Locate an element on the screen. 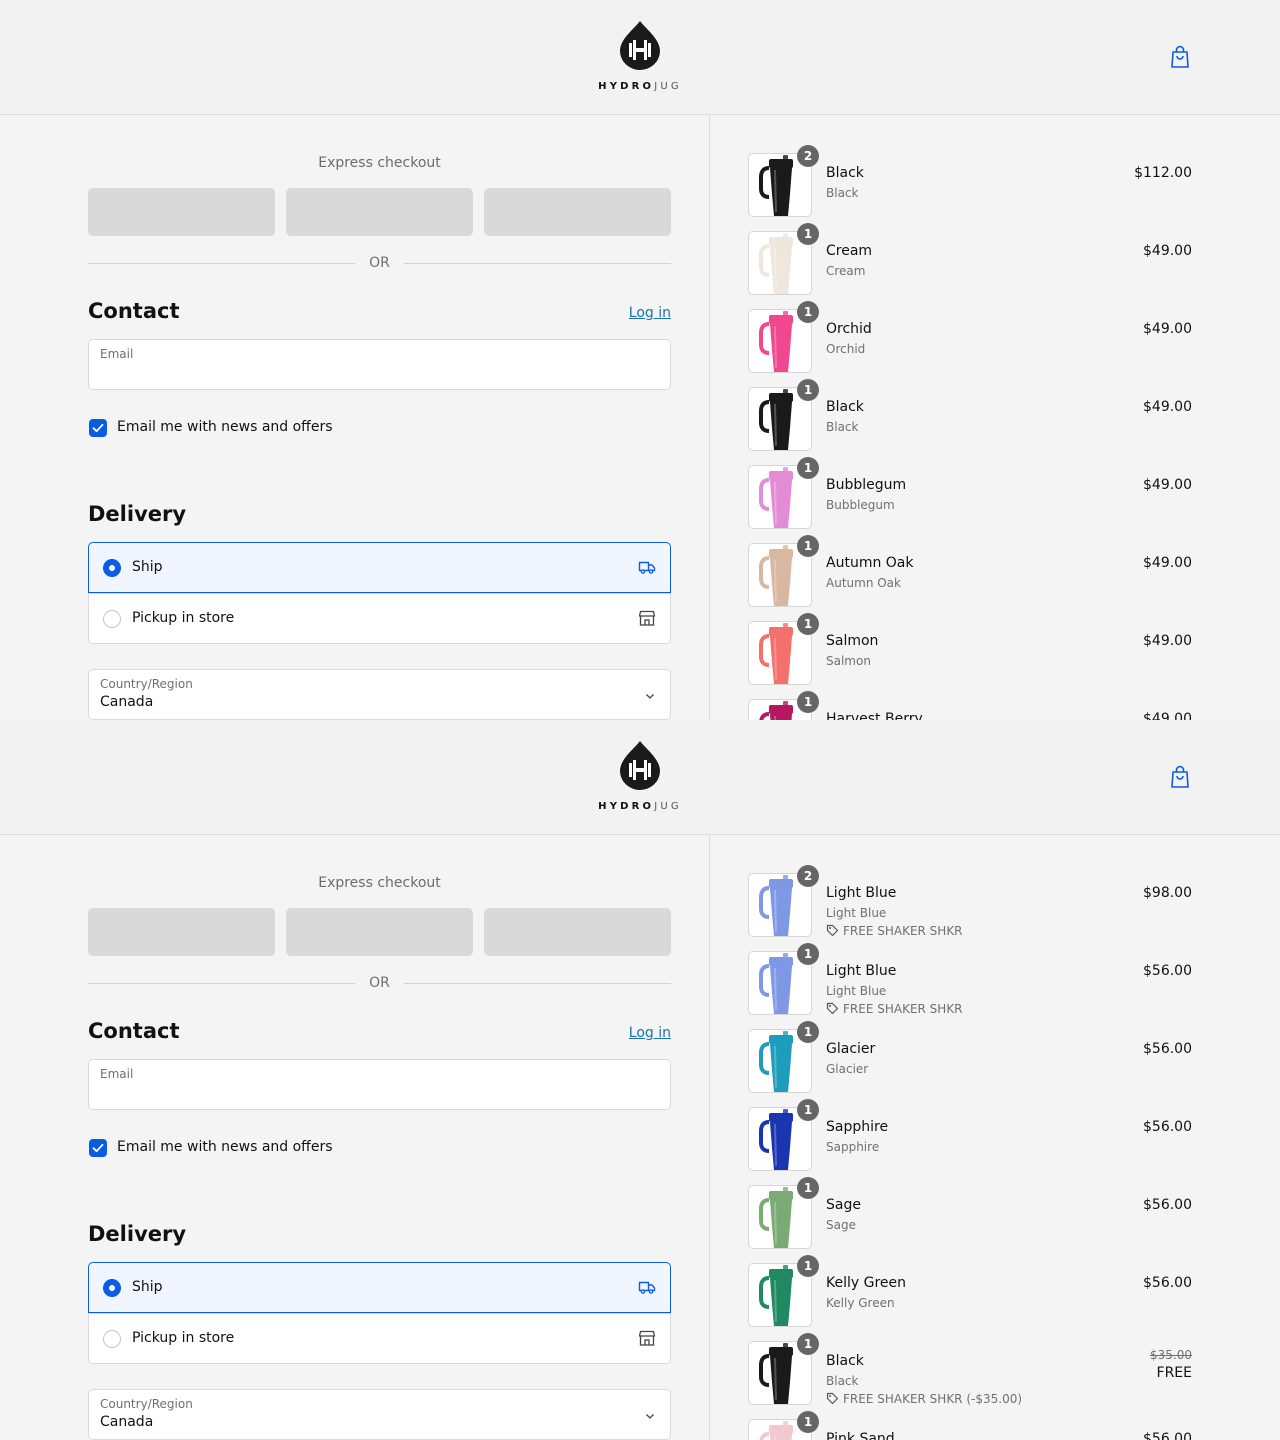 The image size is (1280, 1440). product-variant: Salmon is located at coordinates (848, 661).